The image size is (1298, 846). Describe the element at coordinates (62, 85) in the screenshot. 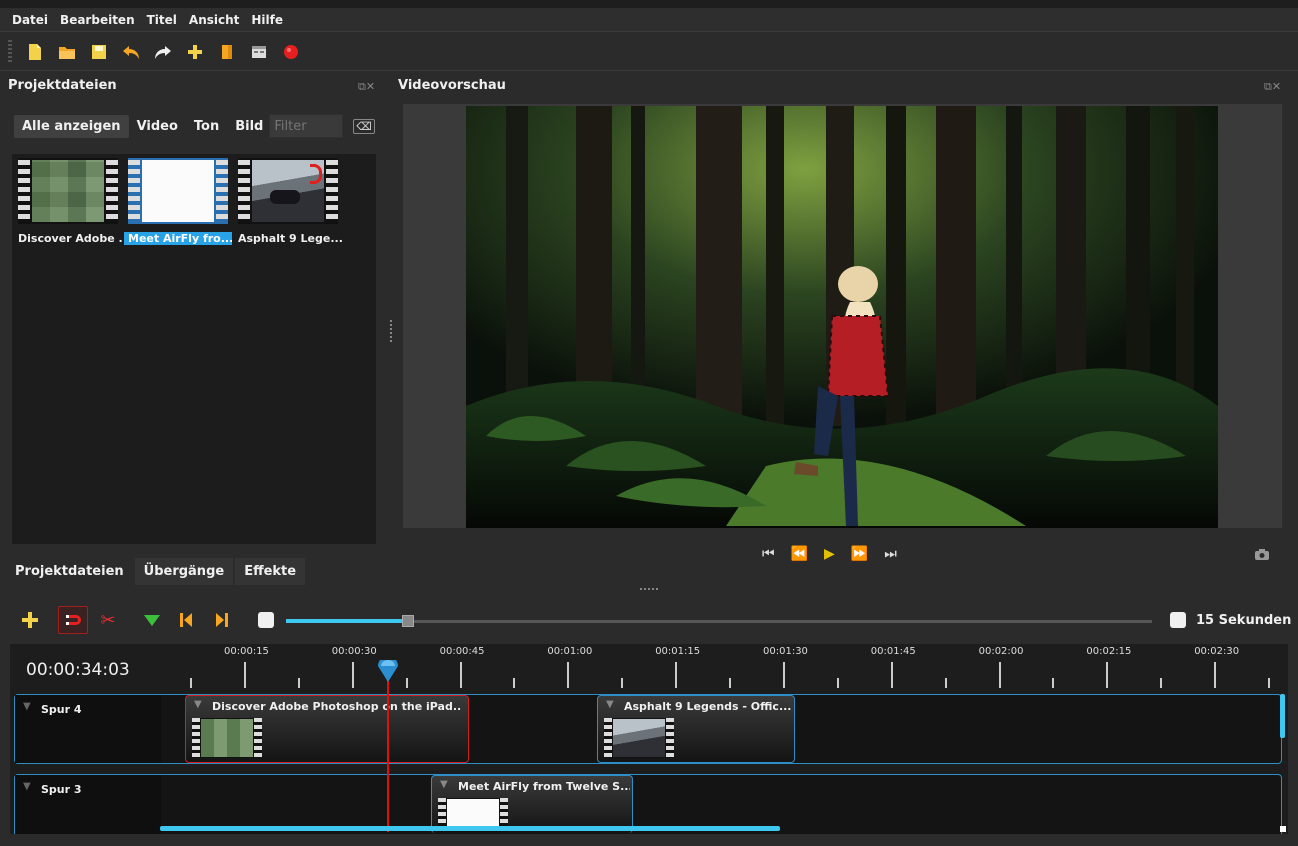

I see `project-files-title: Projektdateien` at that location.